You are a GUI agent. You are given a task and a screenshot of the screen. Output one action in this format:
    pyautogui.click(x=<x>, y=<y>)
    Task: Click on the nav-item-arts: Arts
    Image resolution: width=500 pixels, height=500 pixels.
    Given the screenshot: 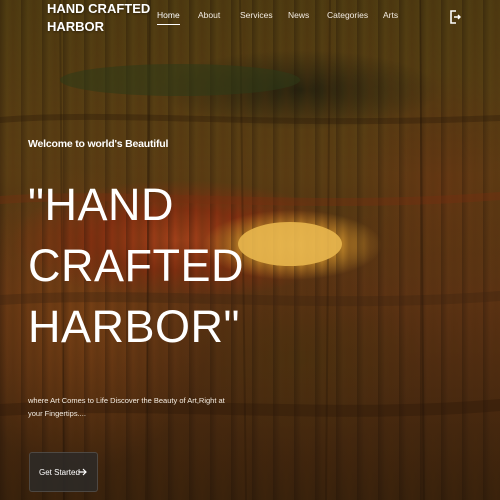 What is the action you would take?
    pyautogui.click(x=390, y=15)
    